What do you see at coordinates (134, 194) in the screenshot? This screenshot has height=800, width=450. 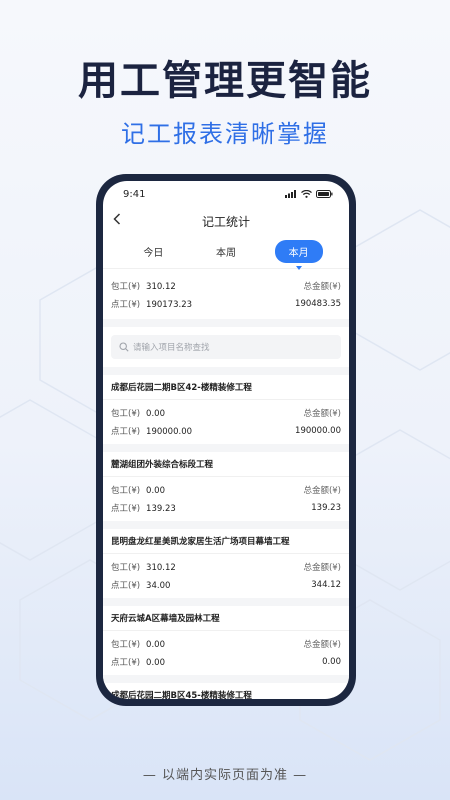 I see `status-time: 9:41` at bounding box center [134, 194].